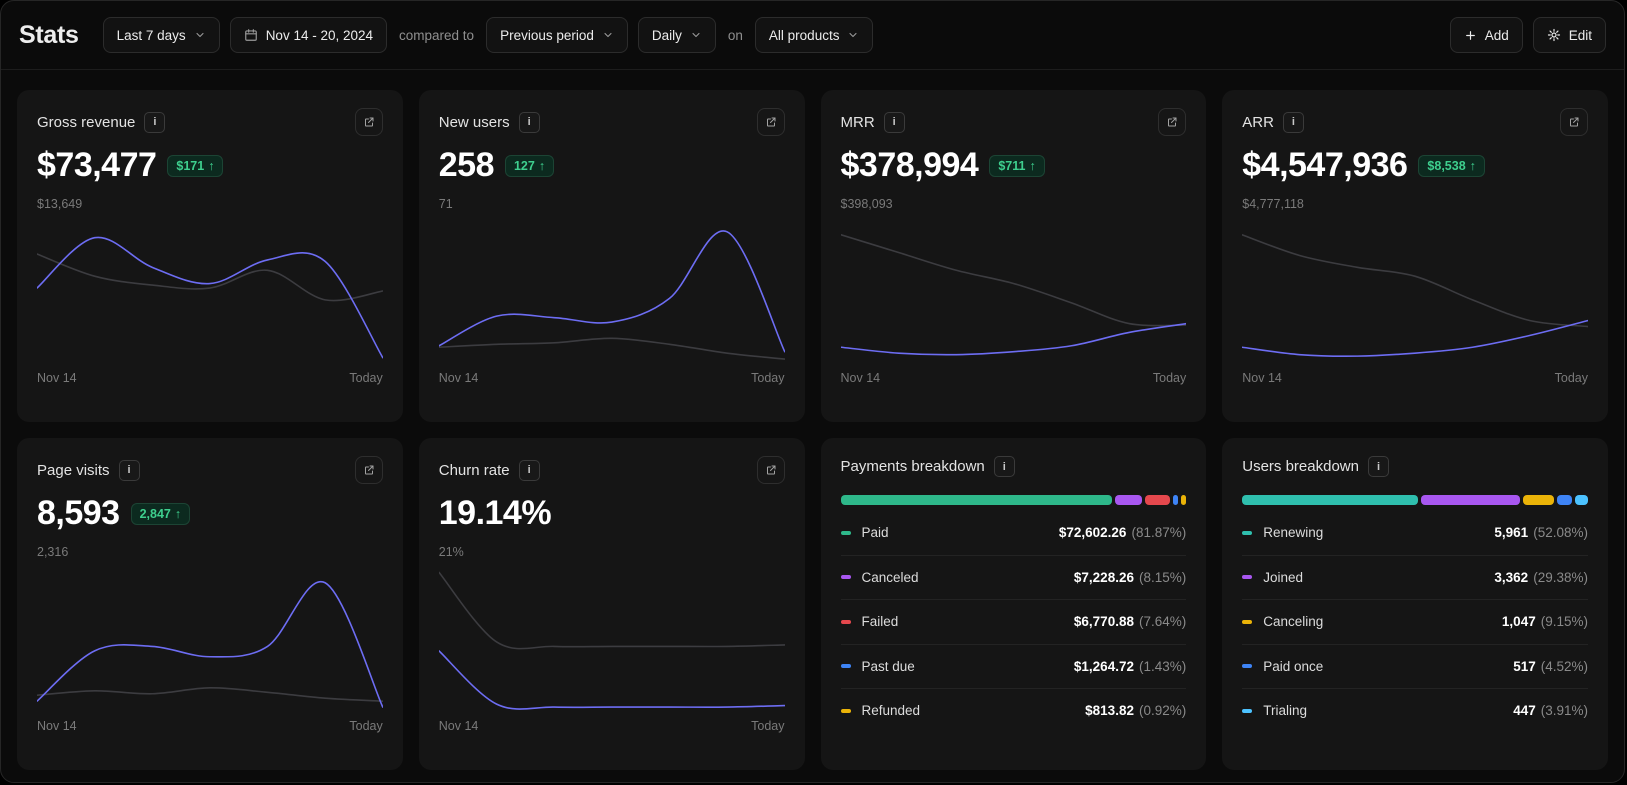  Describe the element at coordinates (161, 35) in the screenshot. I see `range-dropdown: Last 7 days` at that location.